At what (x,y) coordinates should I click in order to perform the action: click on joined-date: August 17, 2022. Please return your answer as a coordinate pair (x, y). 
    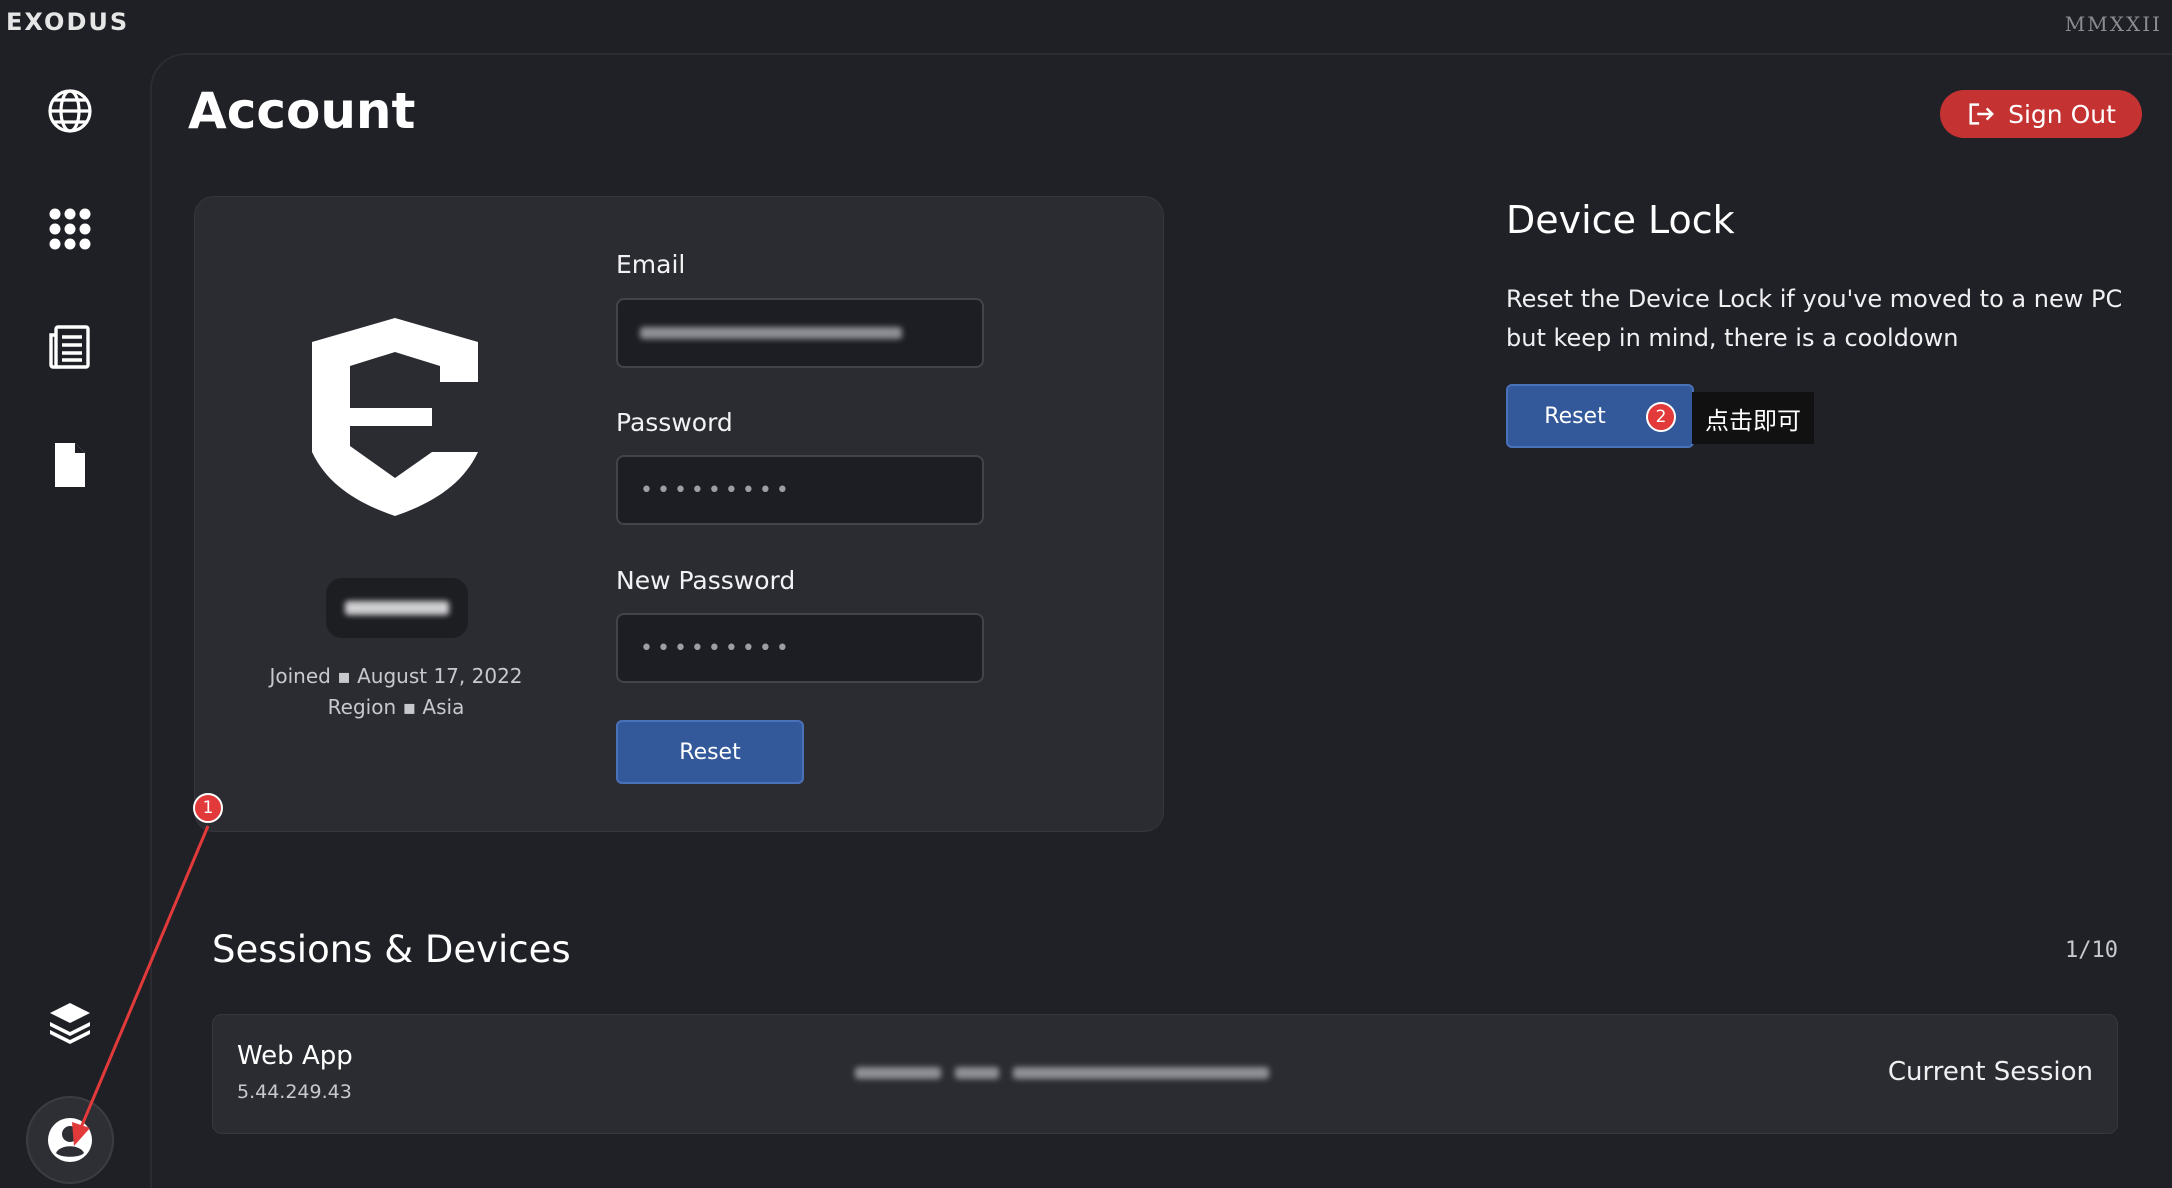
    Looking at the image, I should click on (440, 676).